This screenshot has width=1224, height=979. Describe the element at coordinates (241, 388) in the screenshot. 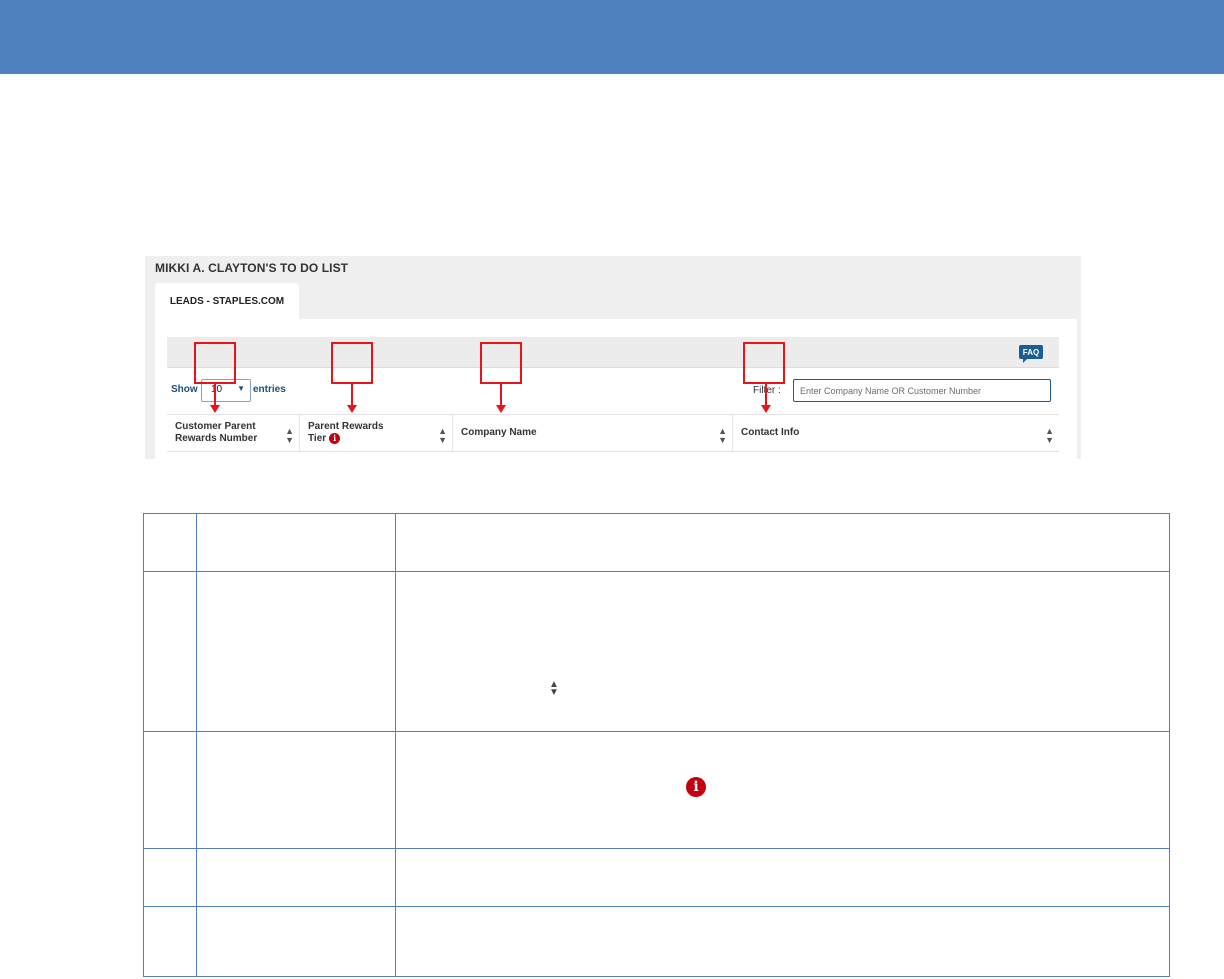

I see `chevron-down-icon: ▼` at that location.